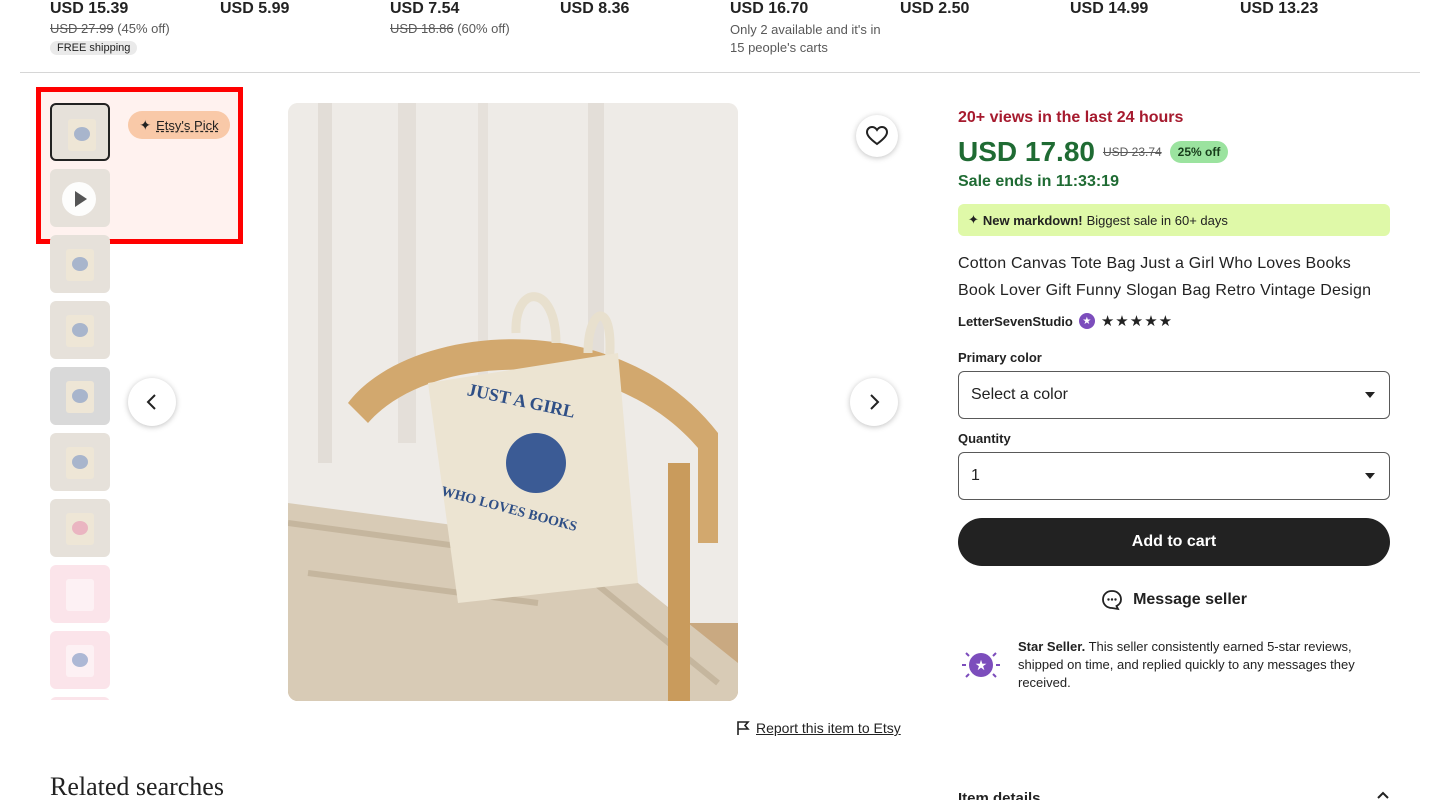  I want to click on previous-image-button, so click(152, 402).